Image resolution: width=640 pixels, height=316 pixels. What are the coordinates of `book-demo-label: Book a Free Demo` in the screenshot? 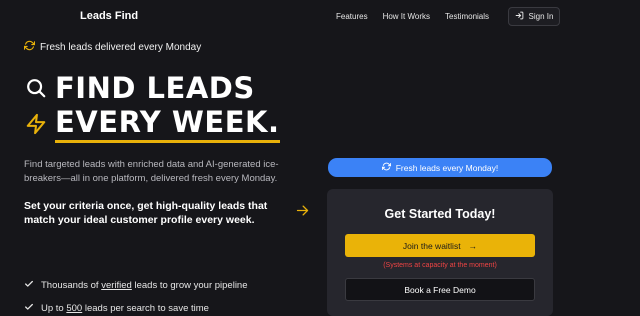 It's located at (440, 289).